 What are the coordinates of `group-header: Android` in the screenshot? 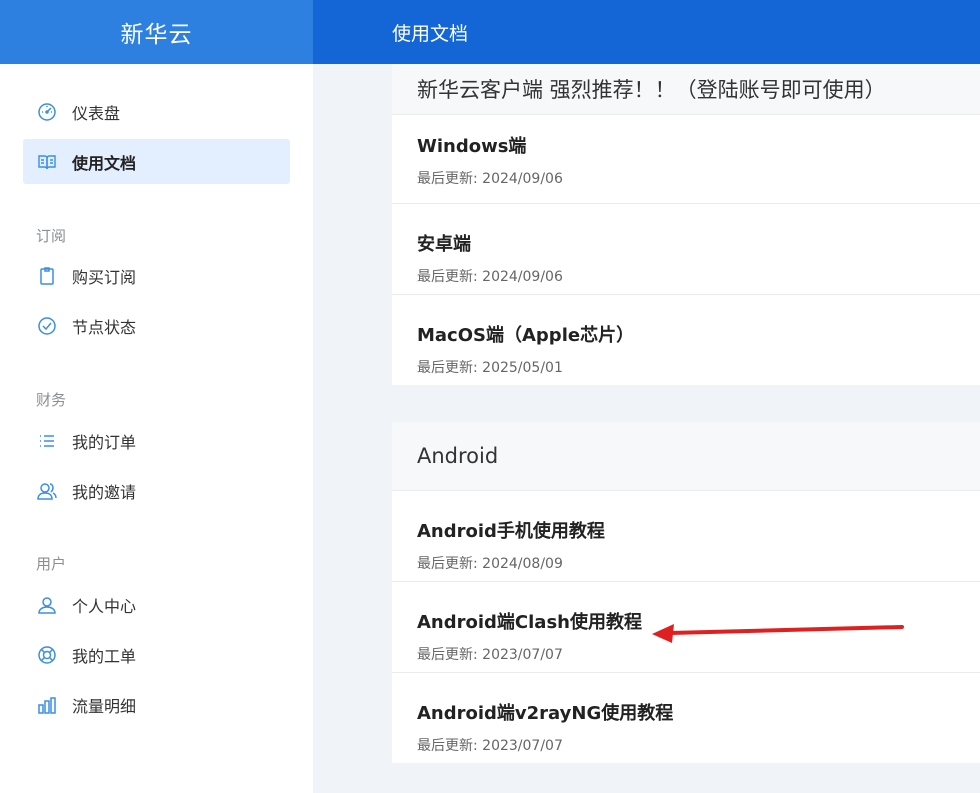 It's located at (686, 456).